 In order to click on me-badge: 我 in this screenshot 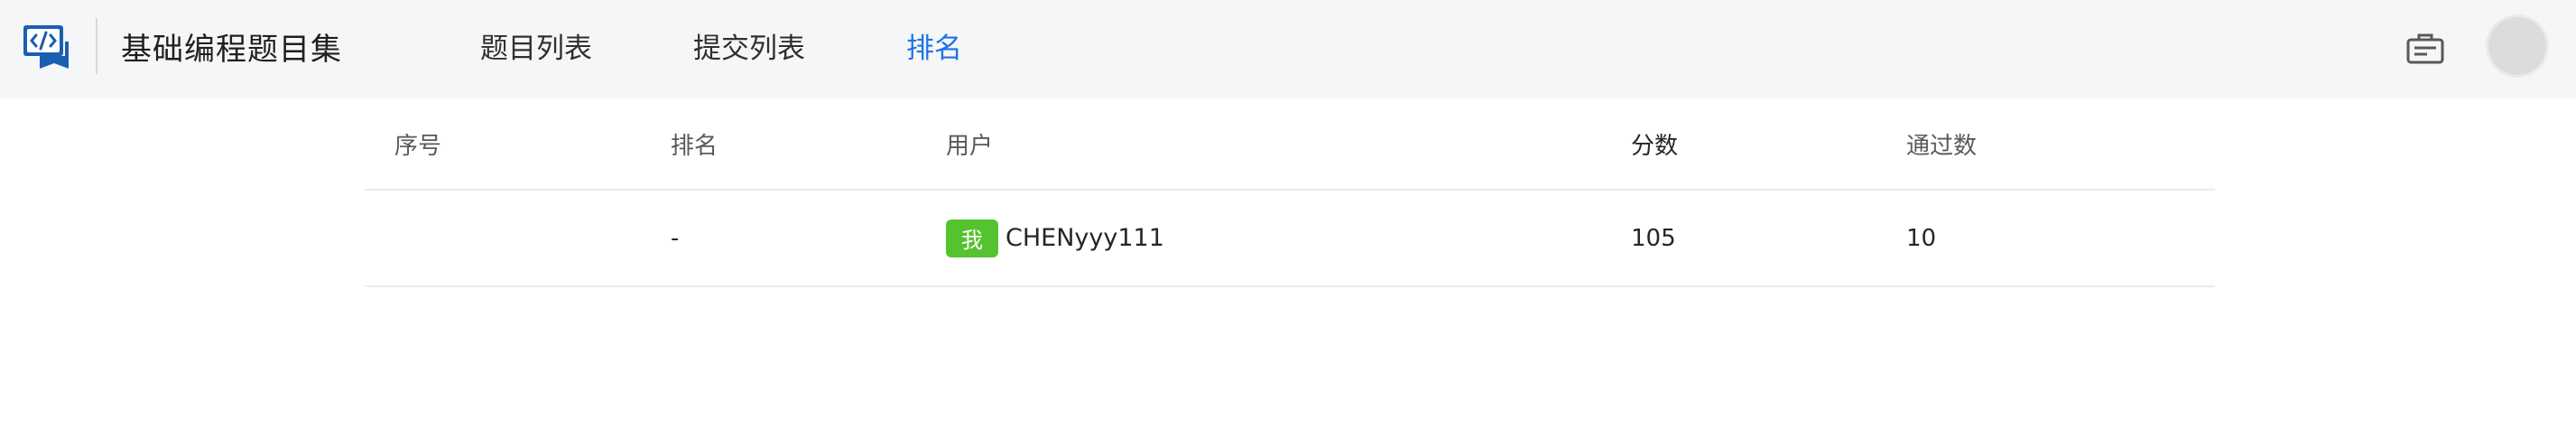, I will do `click(972, 238)`.